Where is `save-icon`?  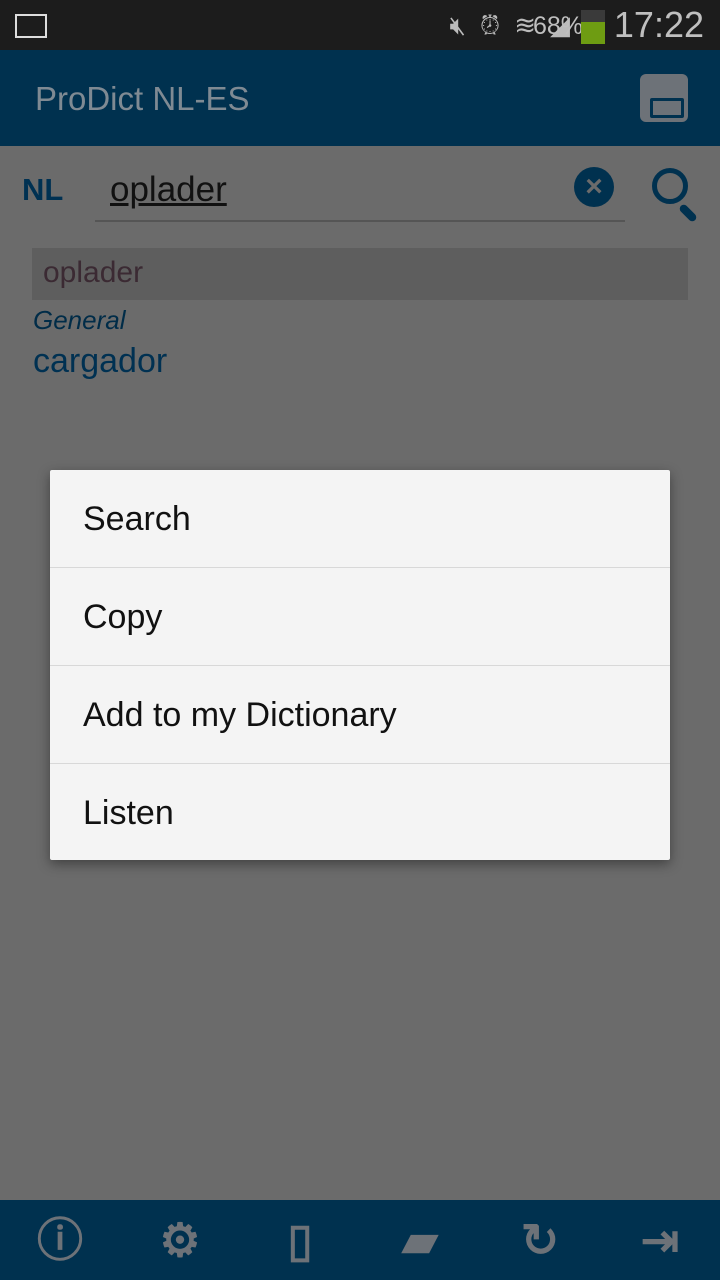
save-icon is located at coordinates (664, 98).